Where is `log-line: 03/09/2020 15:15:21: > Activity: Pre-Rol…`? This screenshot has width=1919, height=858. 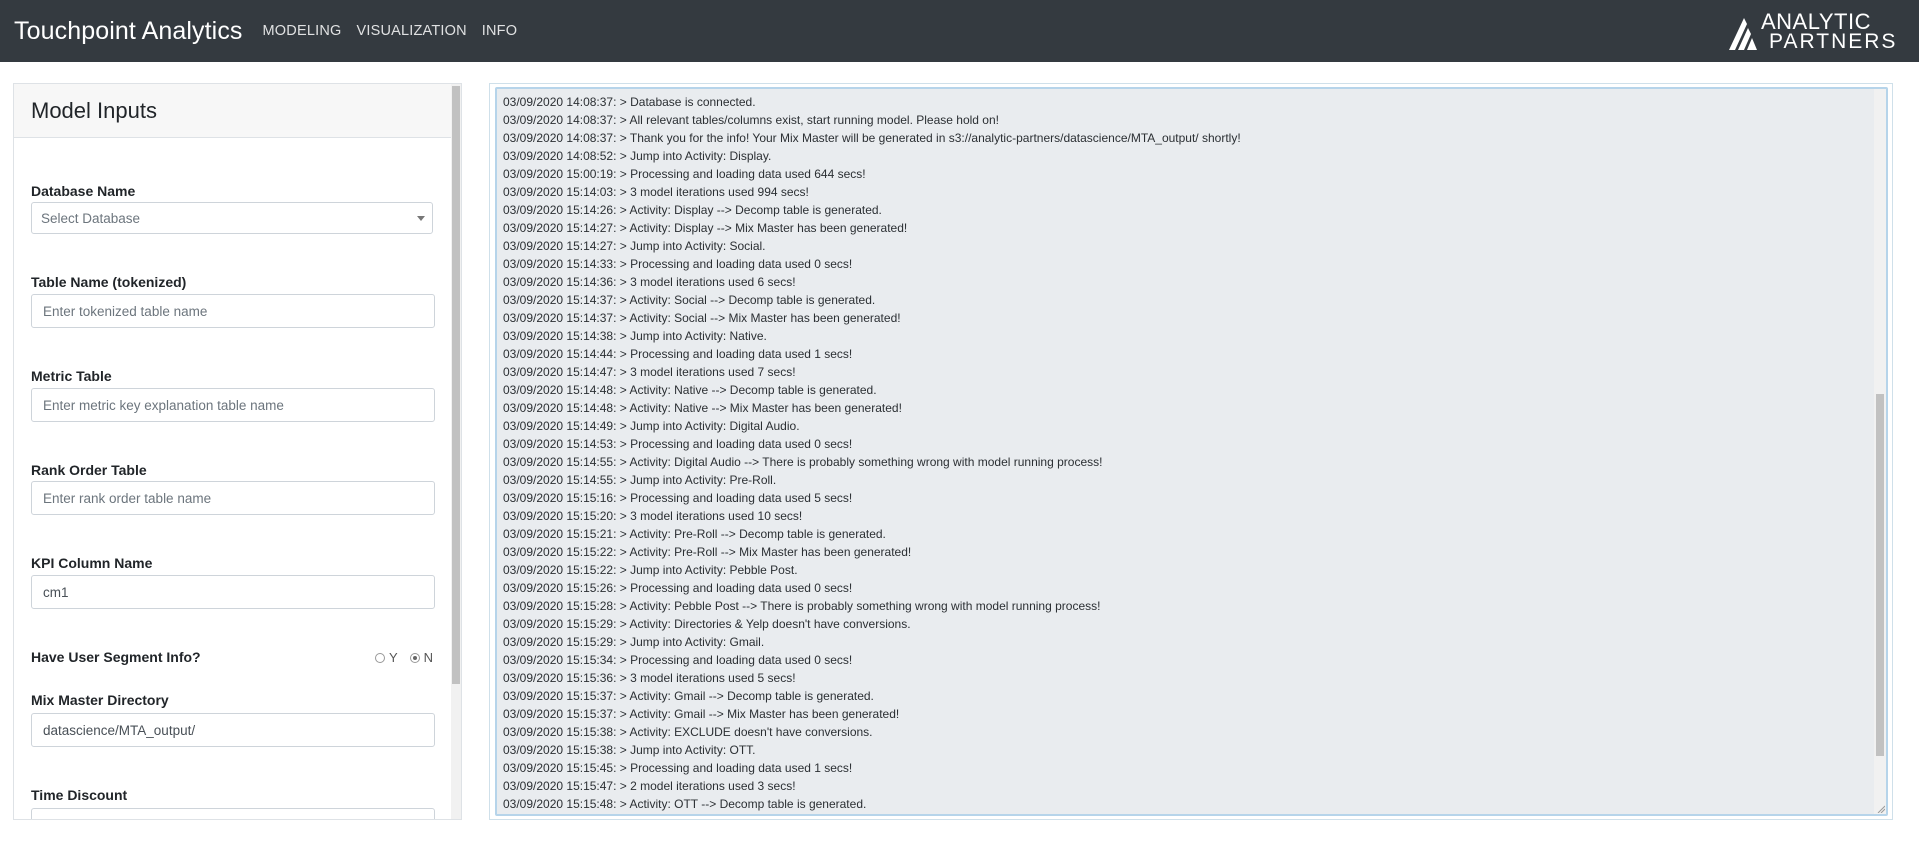
log-line: 03/09/2020 15:15:21: > Activity: Pre-Rol… is located at coordinates (694, 534).